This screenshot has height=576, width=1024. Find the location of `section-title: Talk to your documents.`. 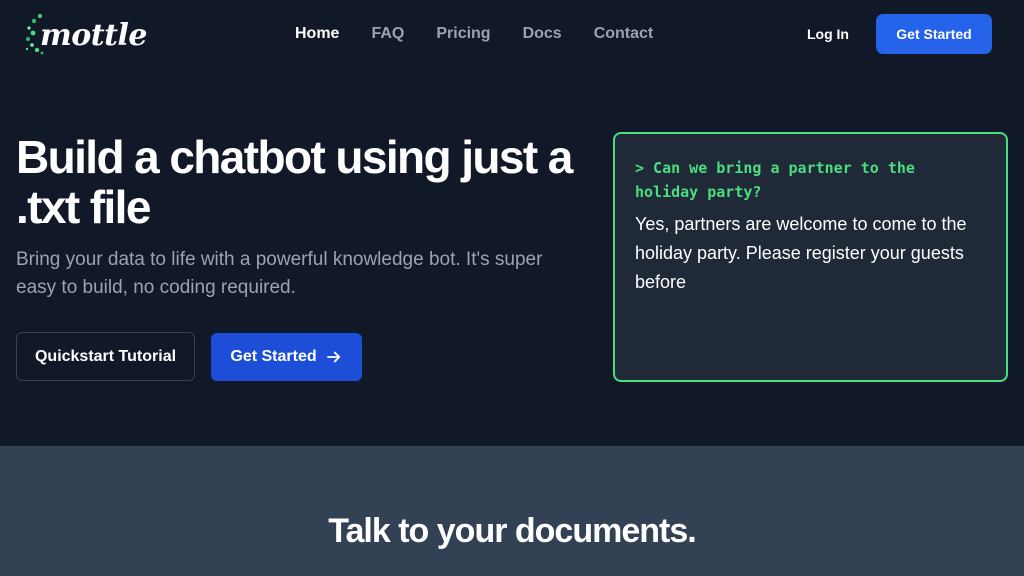

section-title: Talk to your documents. is located at coordinates (512, 531).